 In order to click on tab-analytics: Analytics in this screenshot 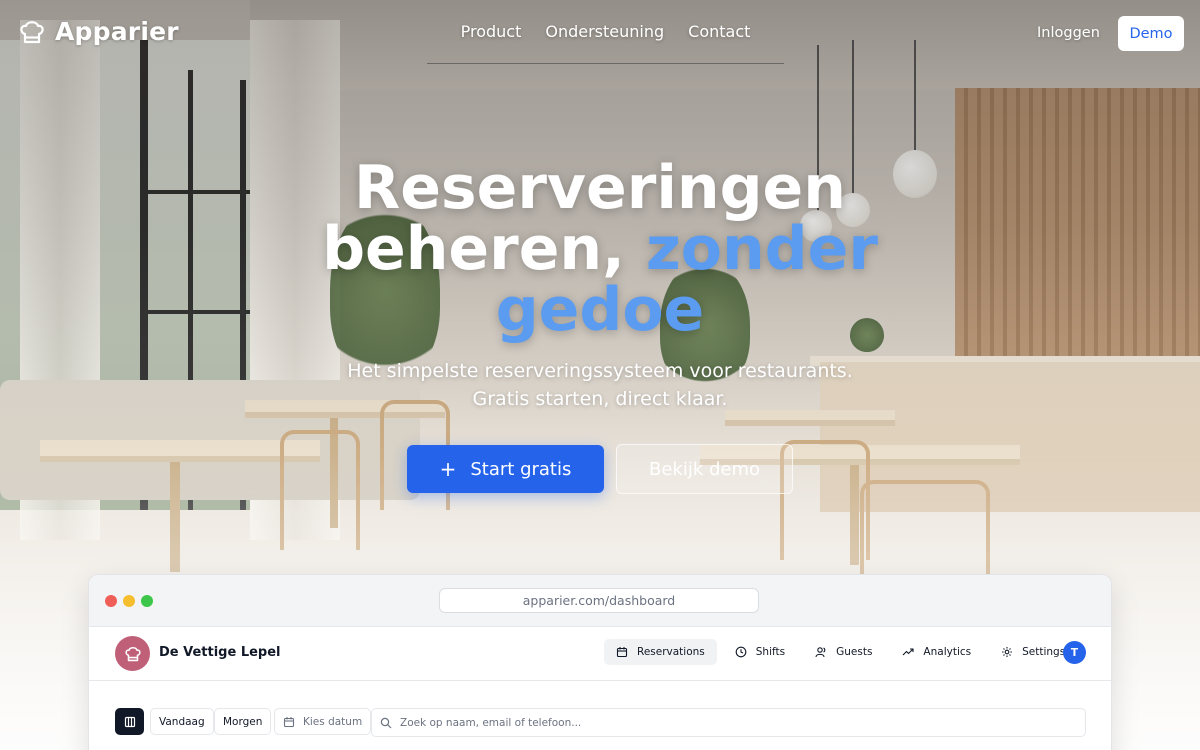, I will do `click(936, 652)`.